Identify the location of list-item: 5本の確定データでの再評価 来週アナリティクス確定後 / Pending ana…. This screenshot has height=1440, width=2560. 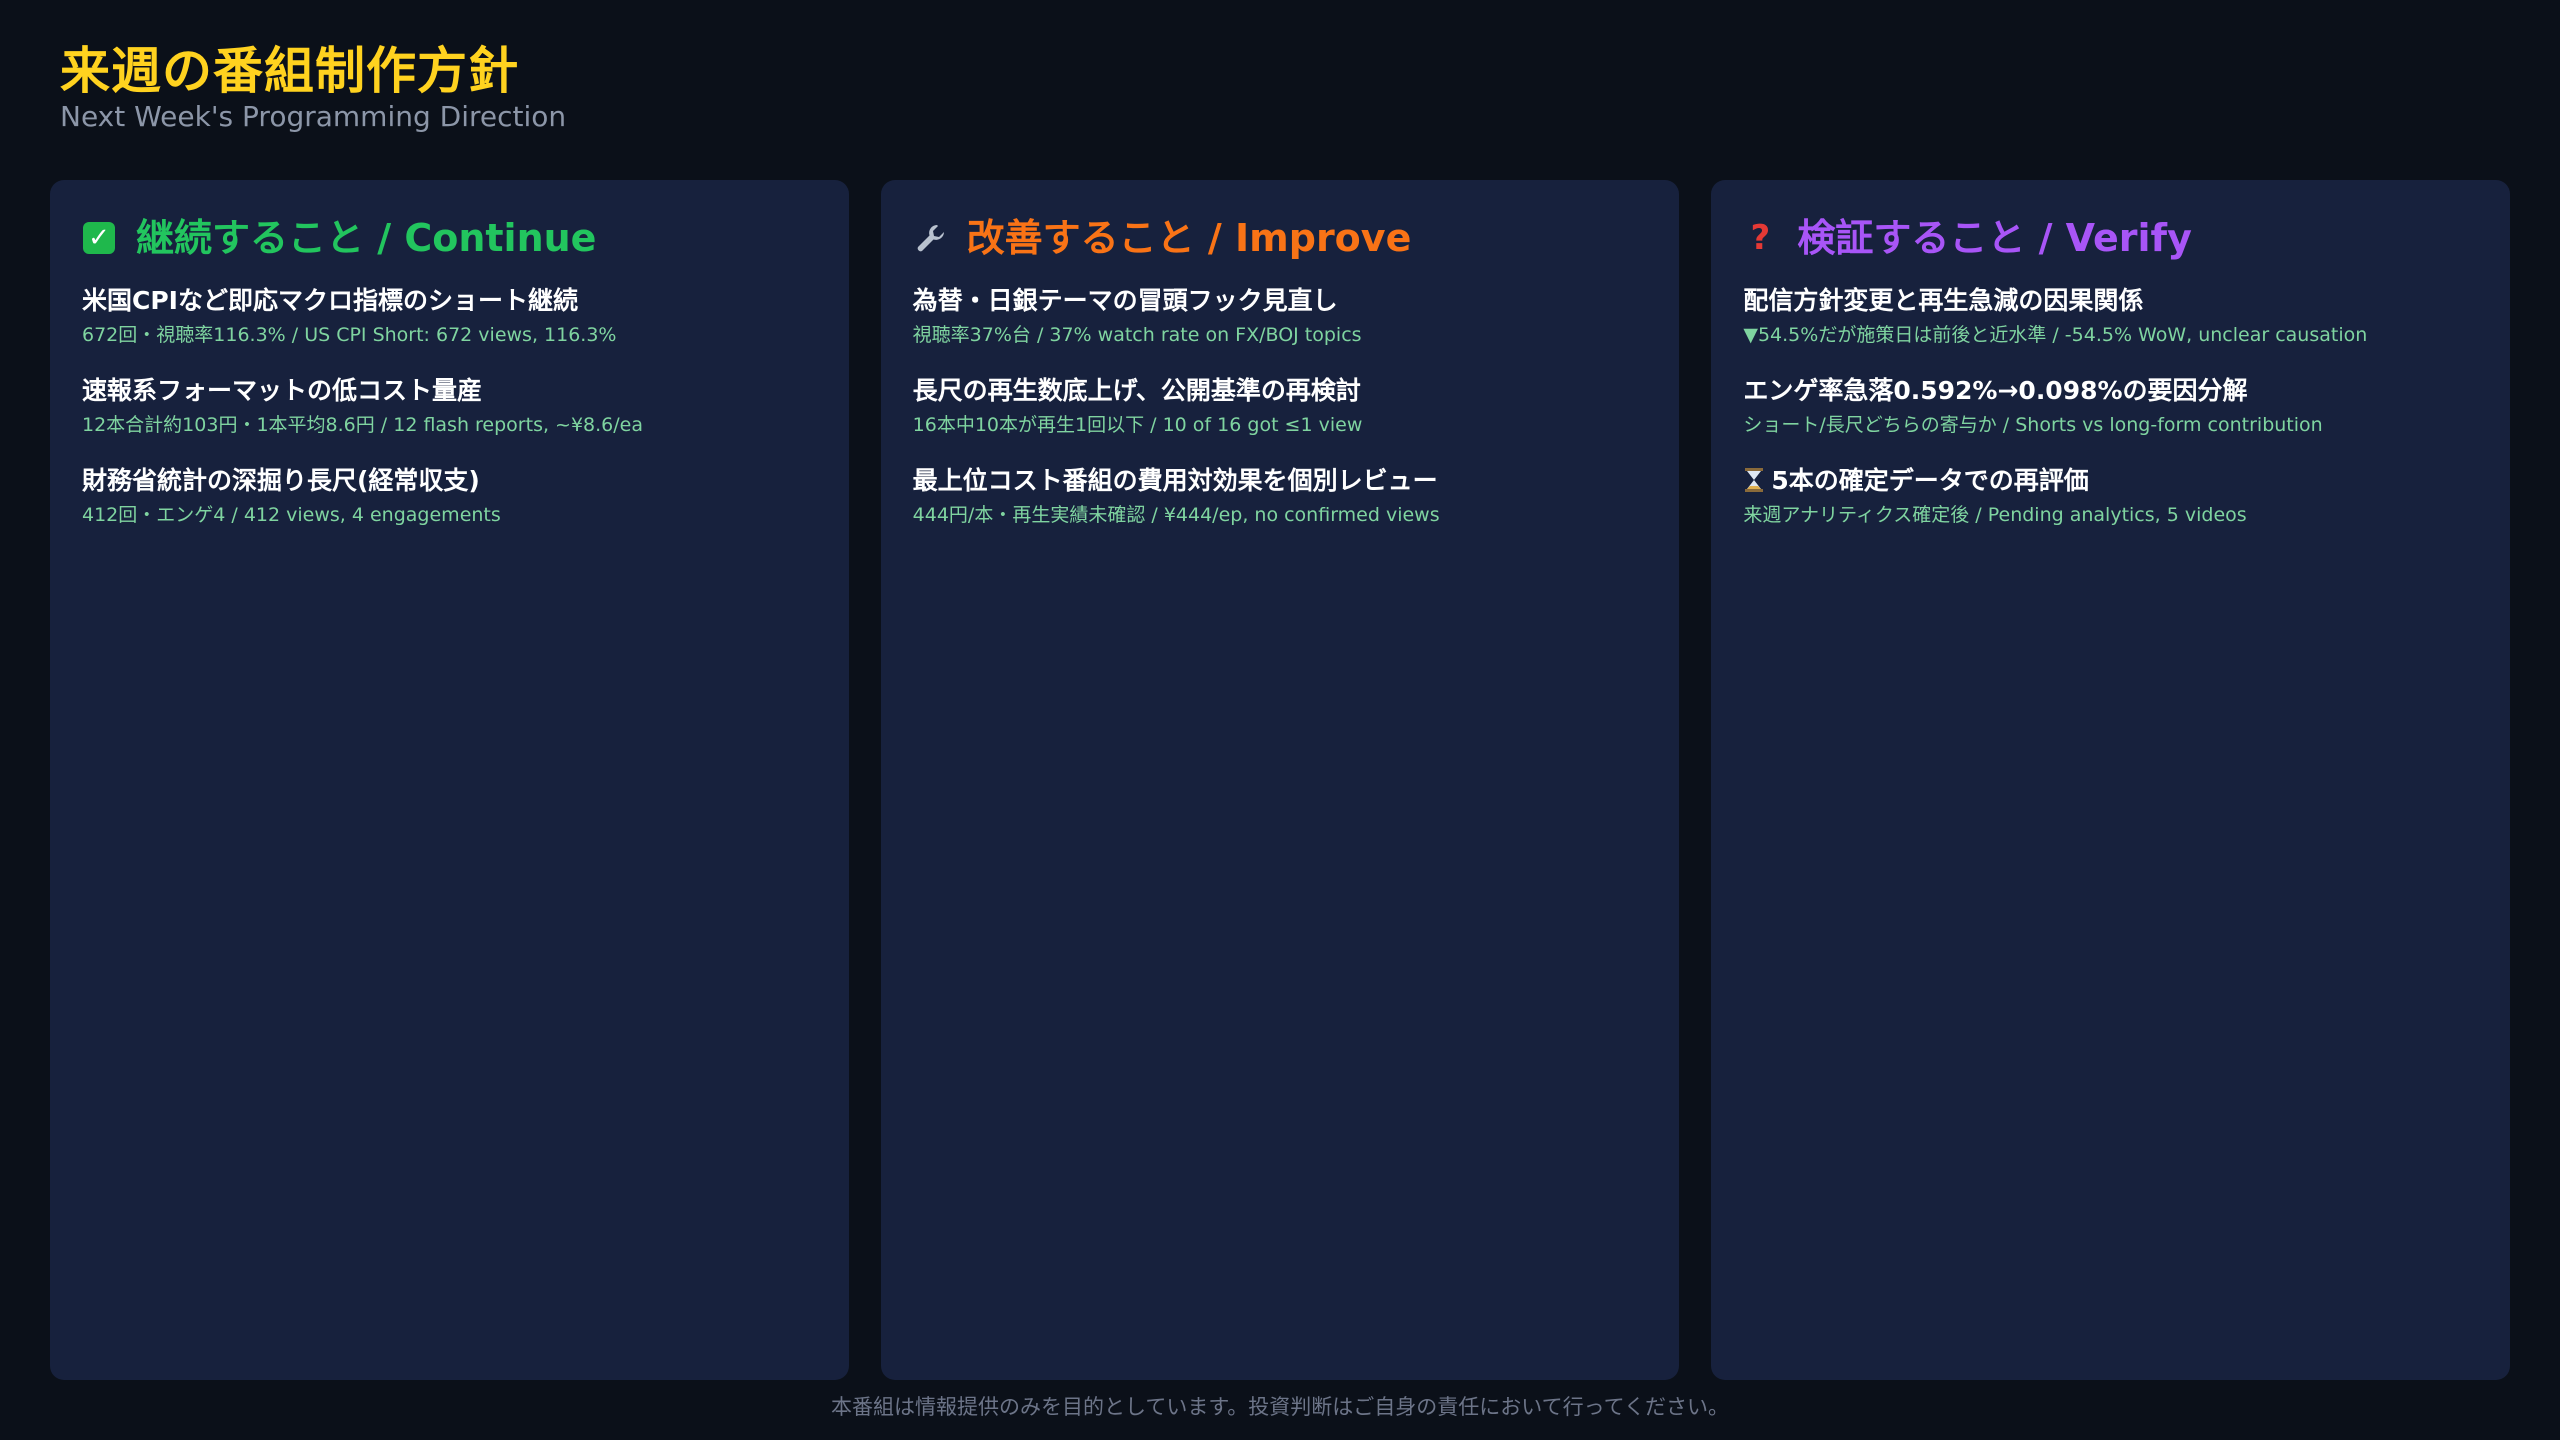
(2110, 496).